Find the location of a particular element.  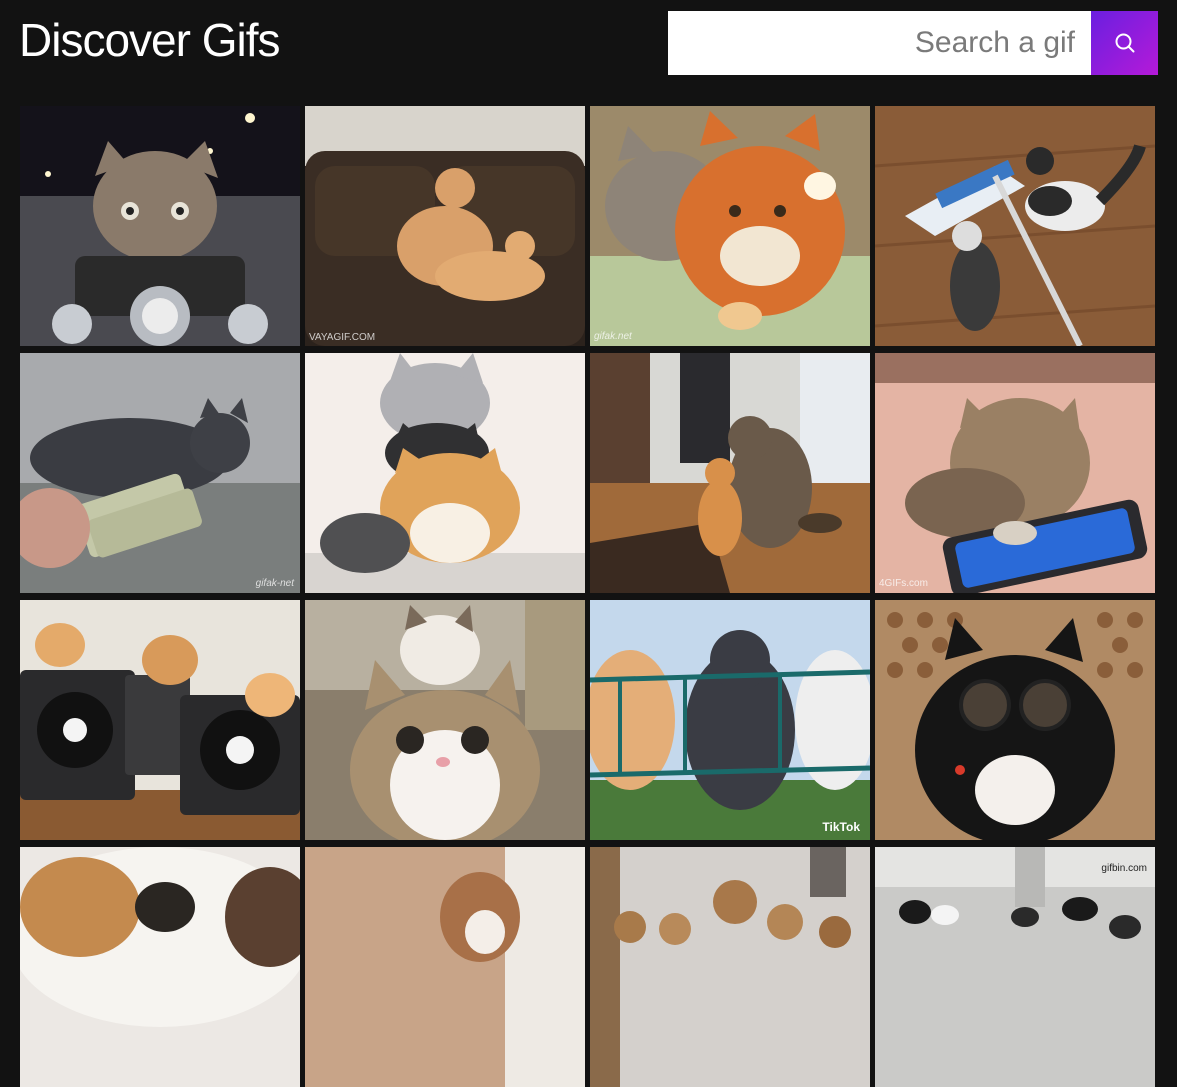

watermark: gifak.net is located at coordinates (613, 336).